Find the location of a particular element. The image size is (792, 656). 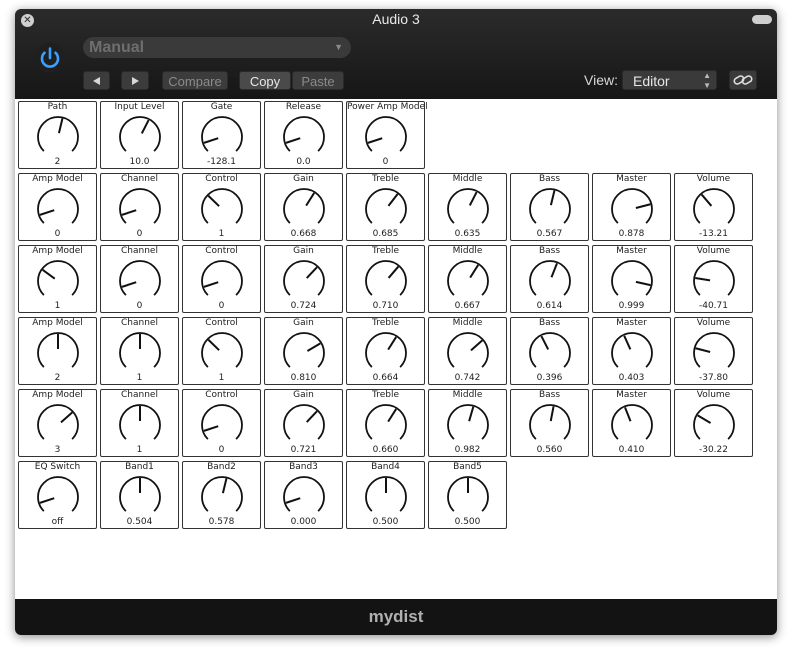

knob-amp-model: Amp Model 2 is located at coordinates (57, 351).